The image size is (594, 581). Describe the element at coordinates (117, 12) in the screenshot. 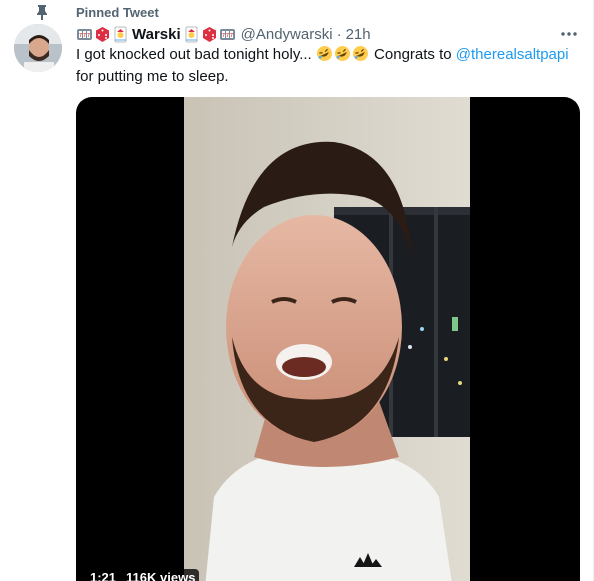

I see `pinned-label: Pinned Tweet` at that location.